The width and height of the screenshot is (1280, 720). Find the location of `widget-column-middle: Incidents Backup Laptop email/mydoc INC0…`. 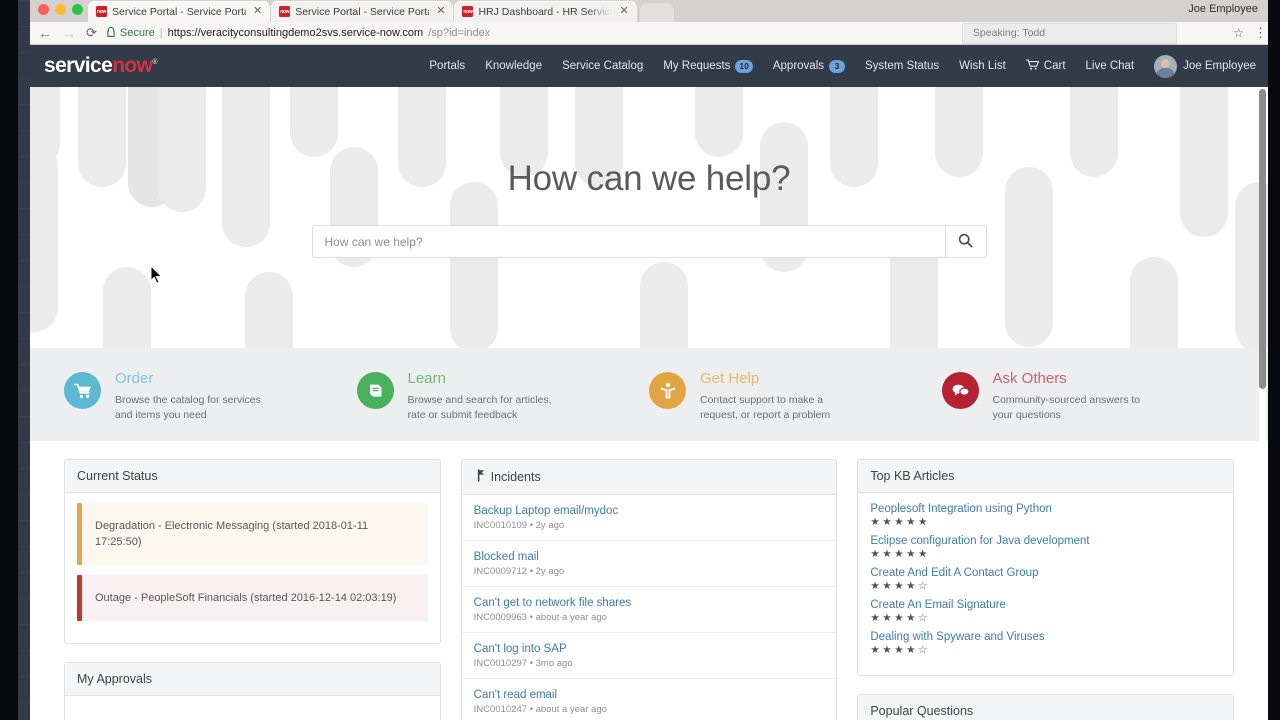

widget-column-middle: Incidents Backup Laptop email/mydoc INC0… is located at coordinates (649, 589).